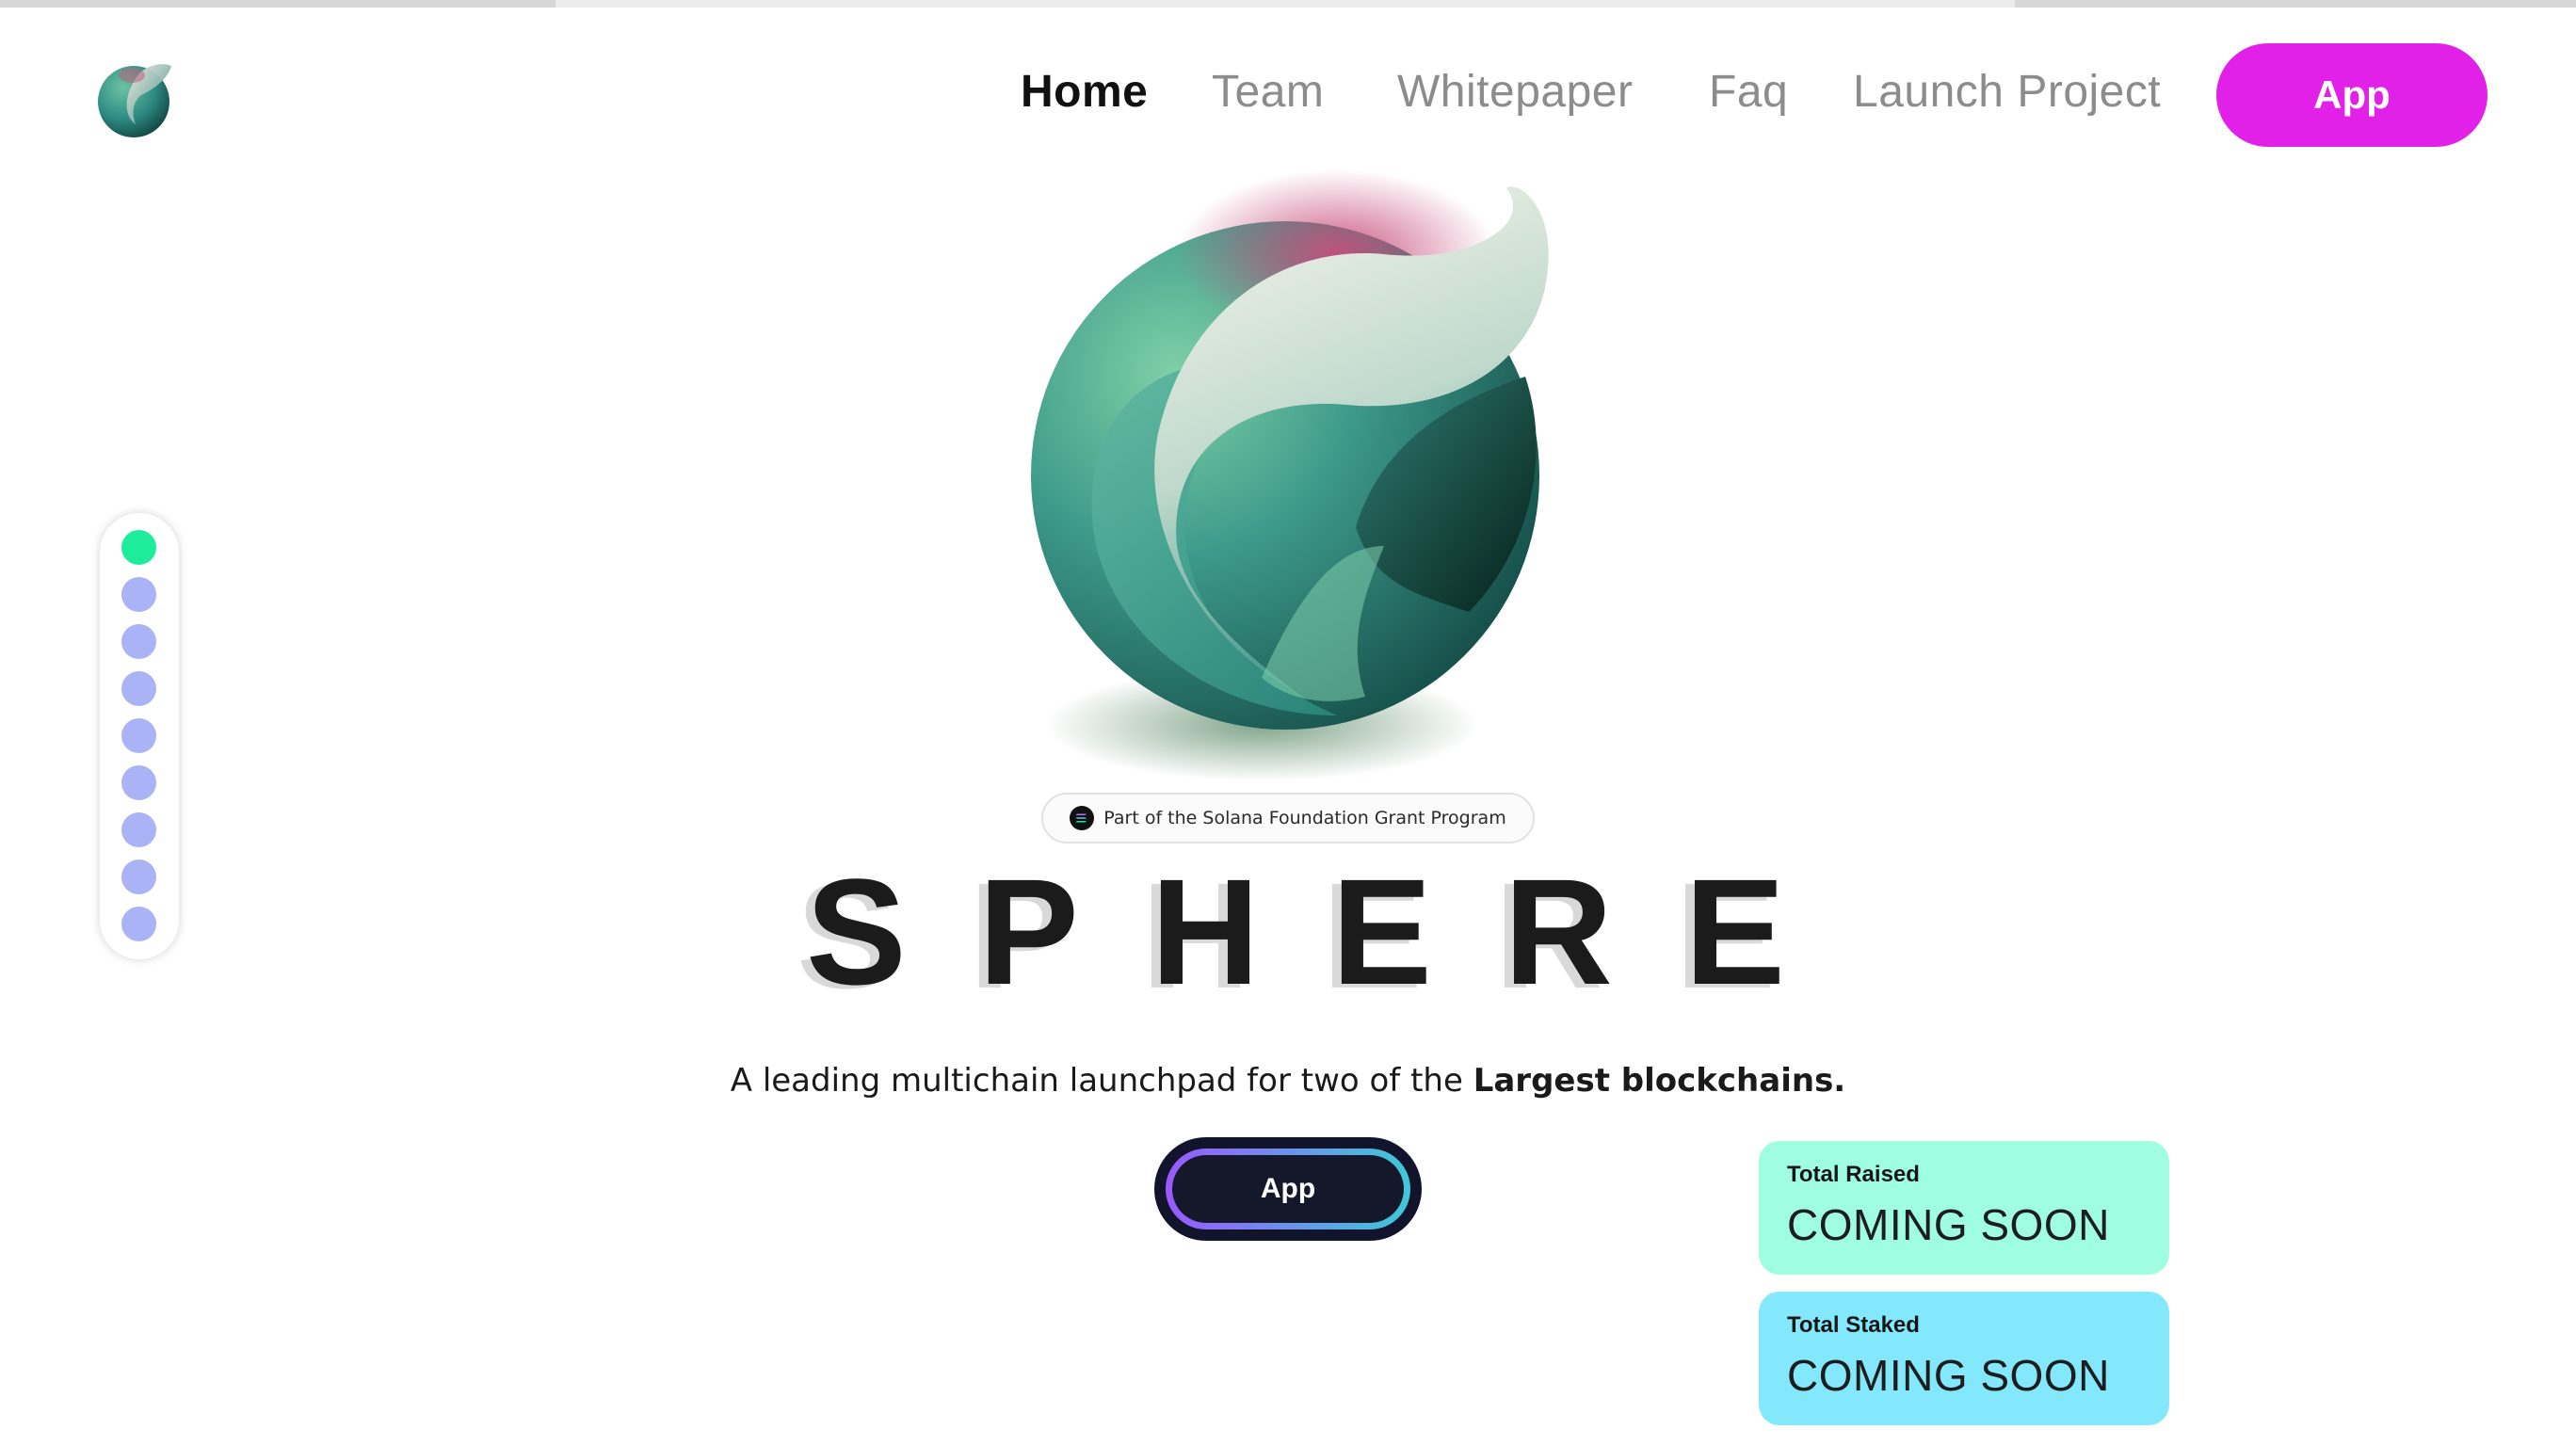  I want to click on total-staked-value: COMING SOON, so click(1948, 1375).